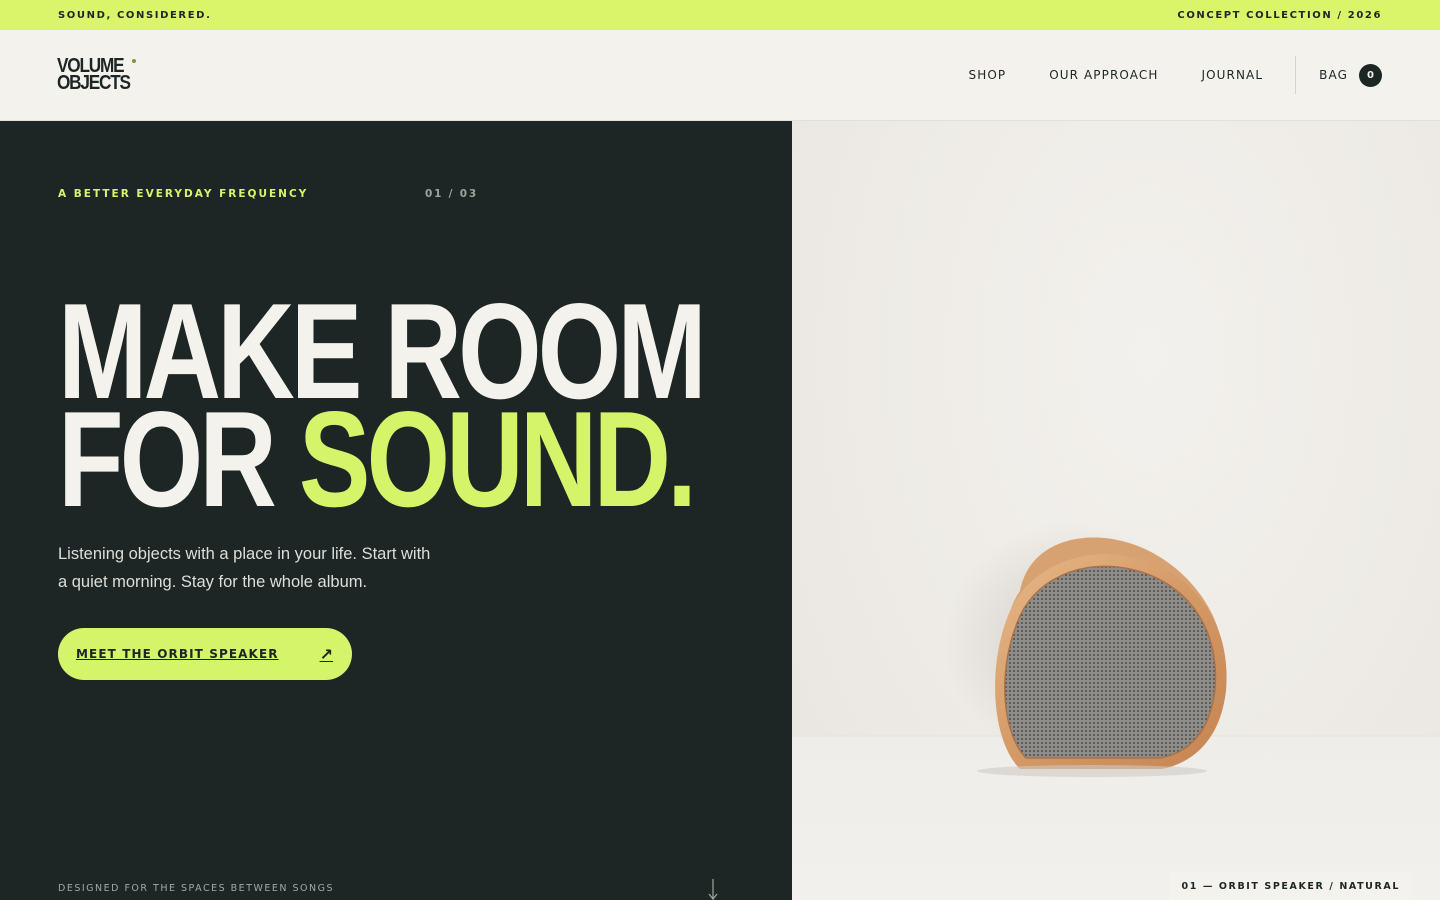 The height and width of the screenshot is (900, 1440). I want to click on hero-footnote: DESIGNED FOR THE SPACES BETWEEN SONGS, so click(196, 888).